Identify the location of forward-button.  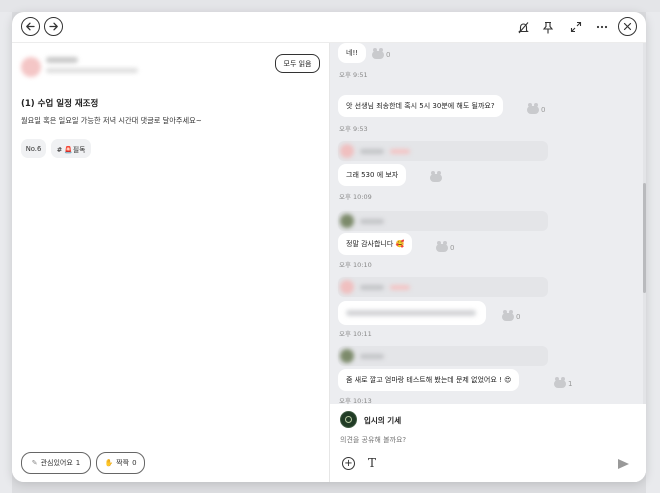
(53, 26).